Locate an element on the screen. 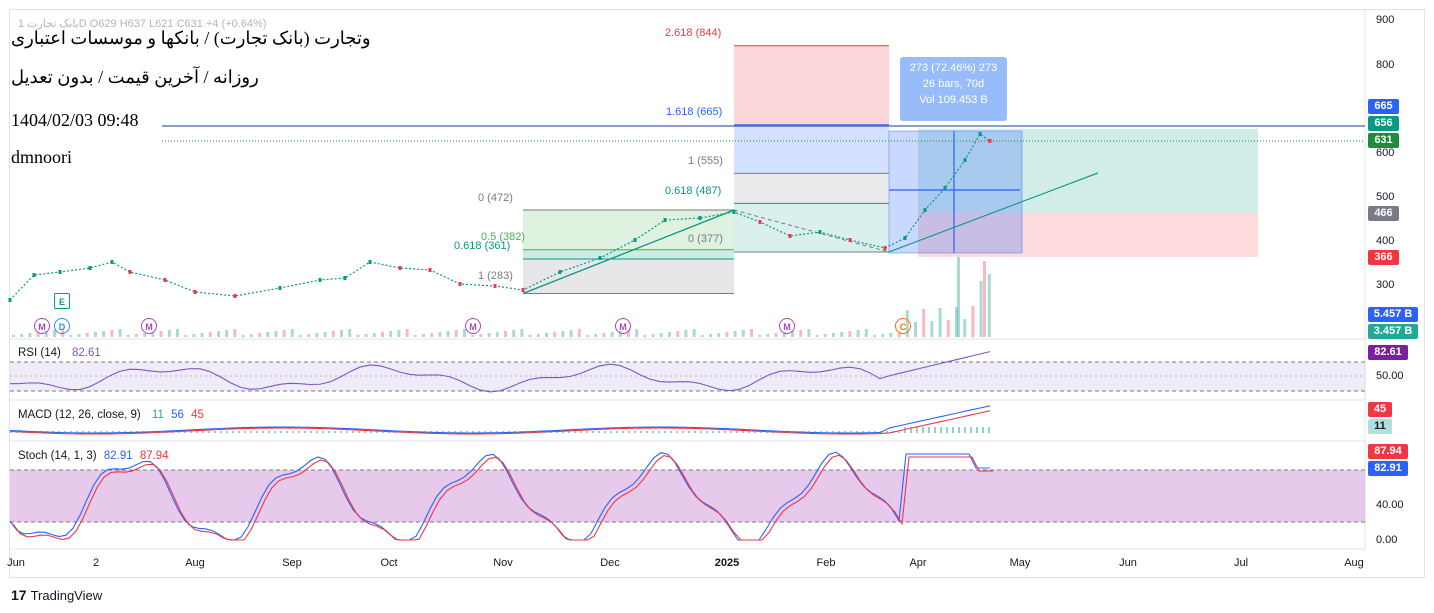  fib-label-1-left: 1 (283) is located at coordinates (495, 276).